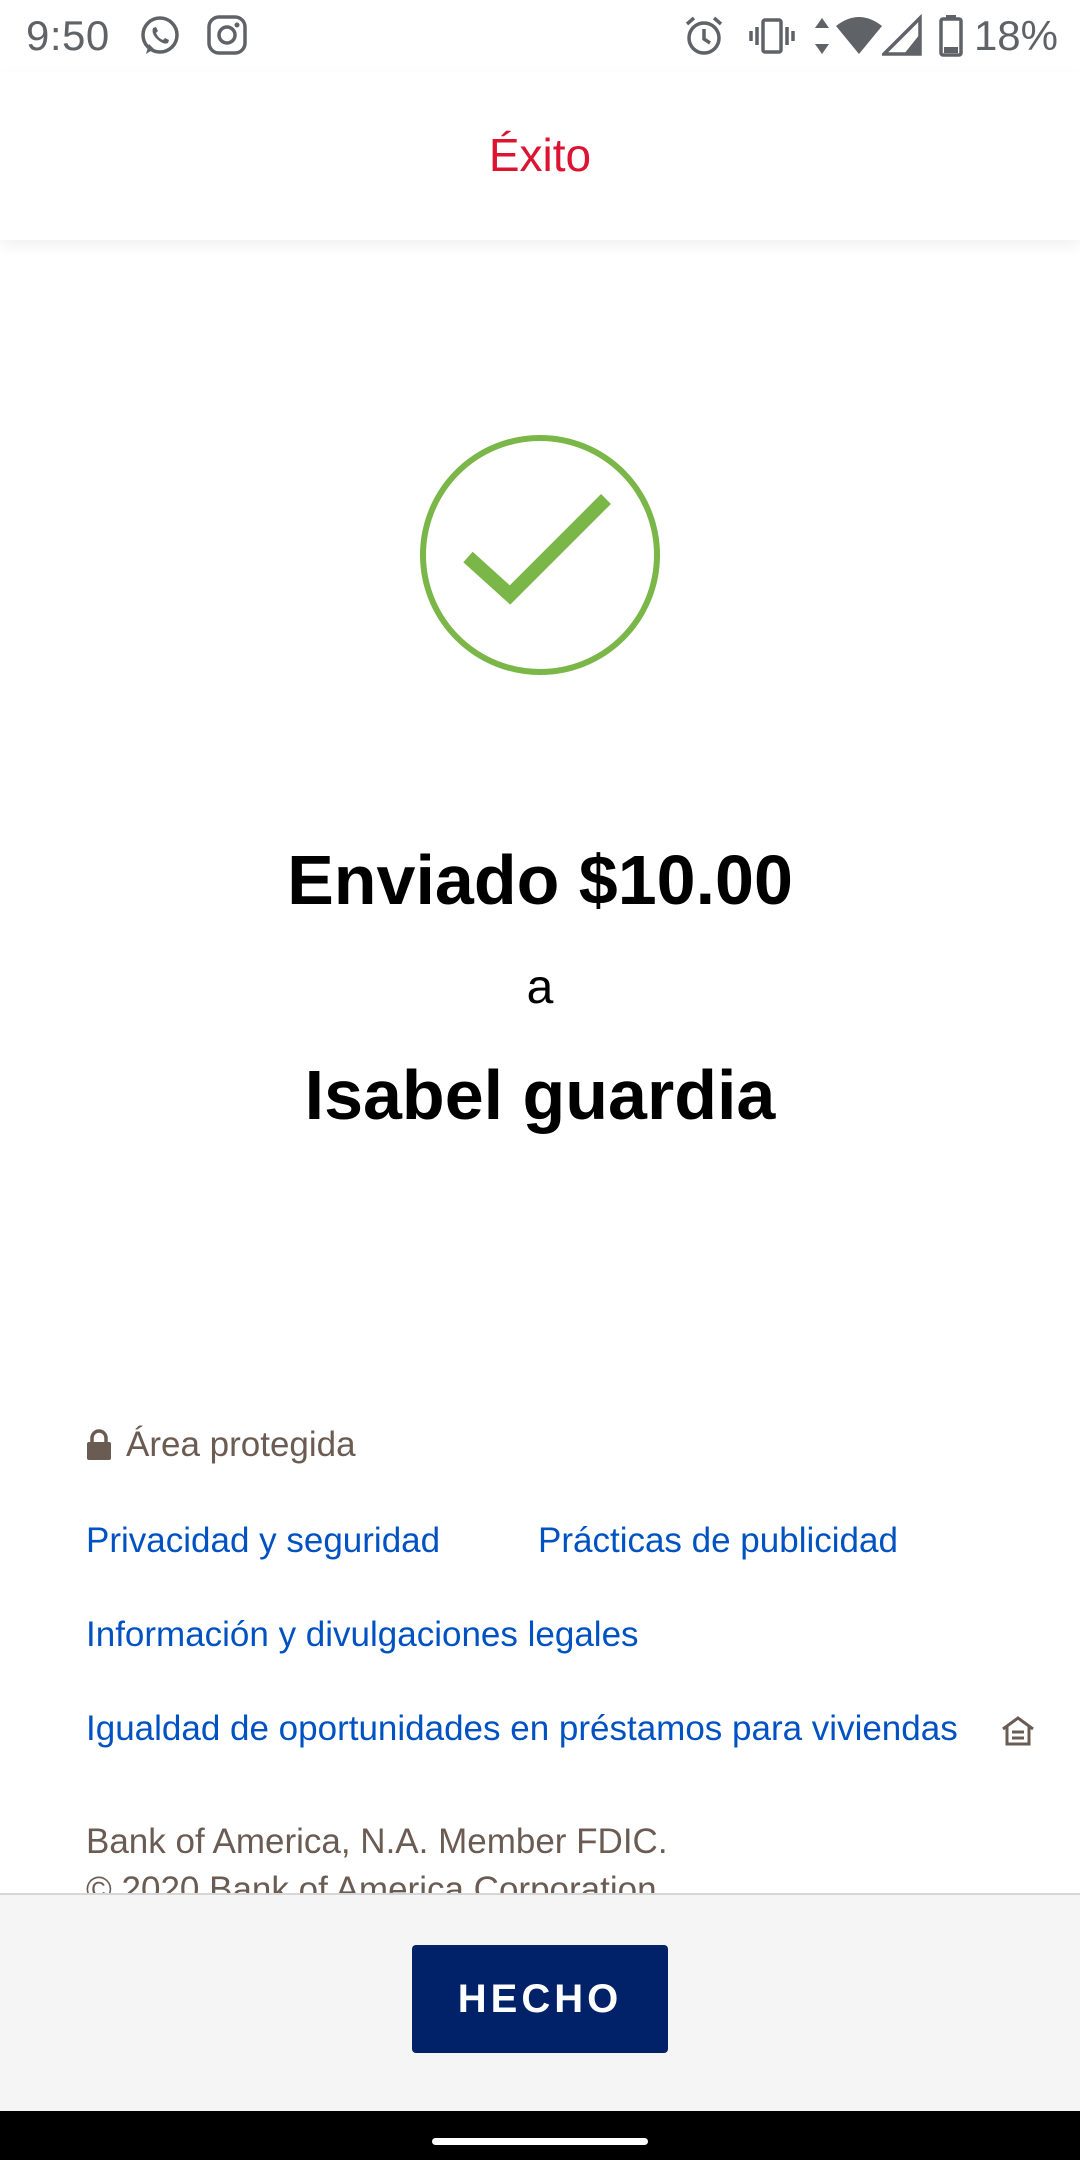 The image size is (1080, 2160). Describe the element at coordinates (951, 38) in the screenshot. I see `battery-icon` at that location.